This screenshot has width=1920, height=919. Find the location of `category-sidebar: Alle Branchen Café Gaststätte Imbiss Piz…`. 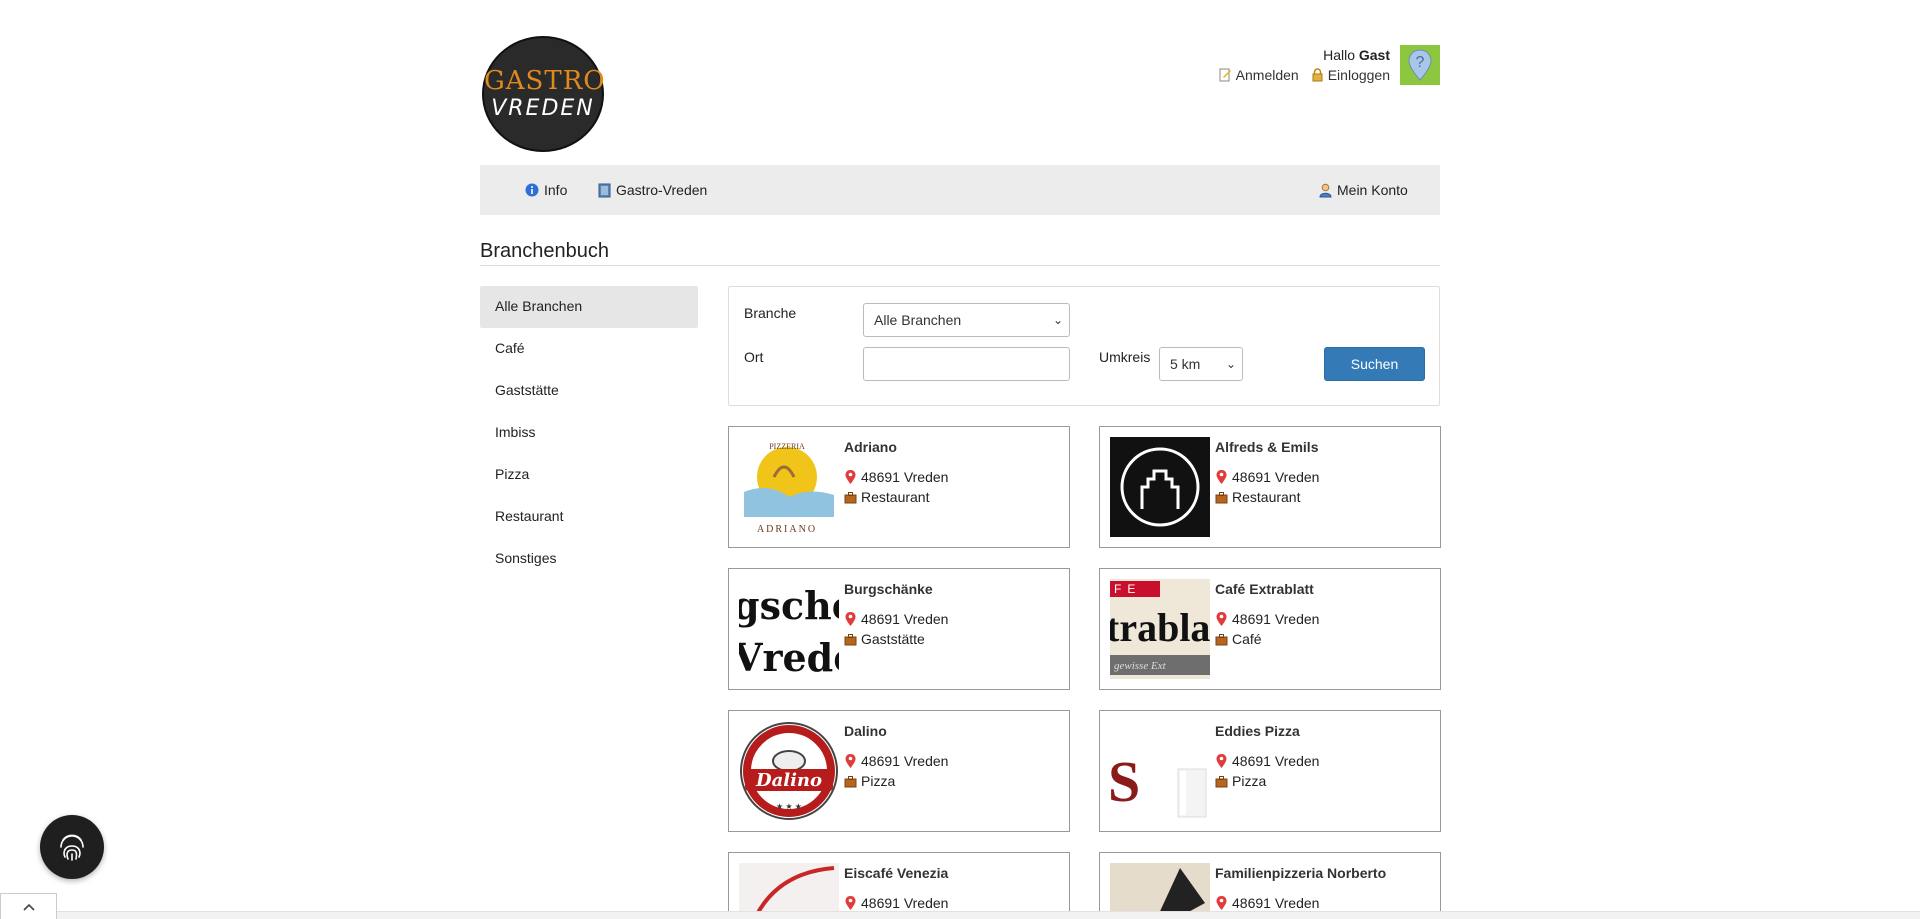

category-sidebar: Alle Branchen Café Gaststätte Imbiss Piz… is located at coordinates (589, 433).